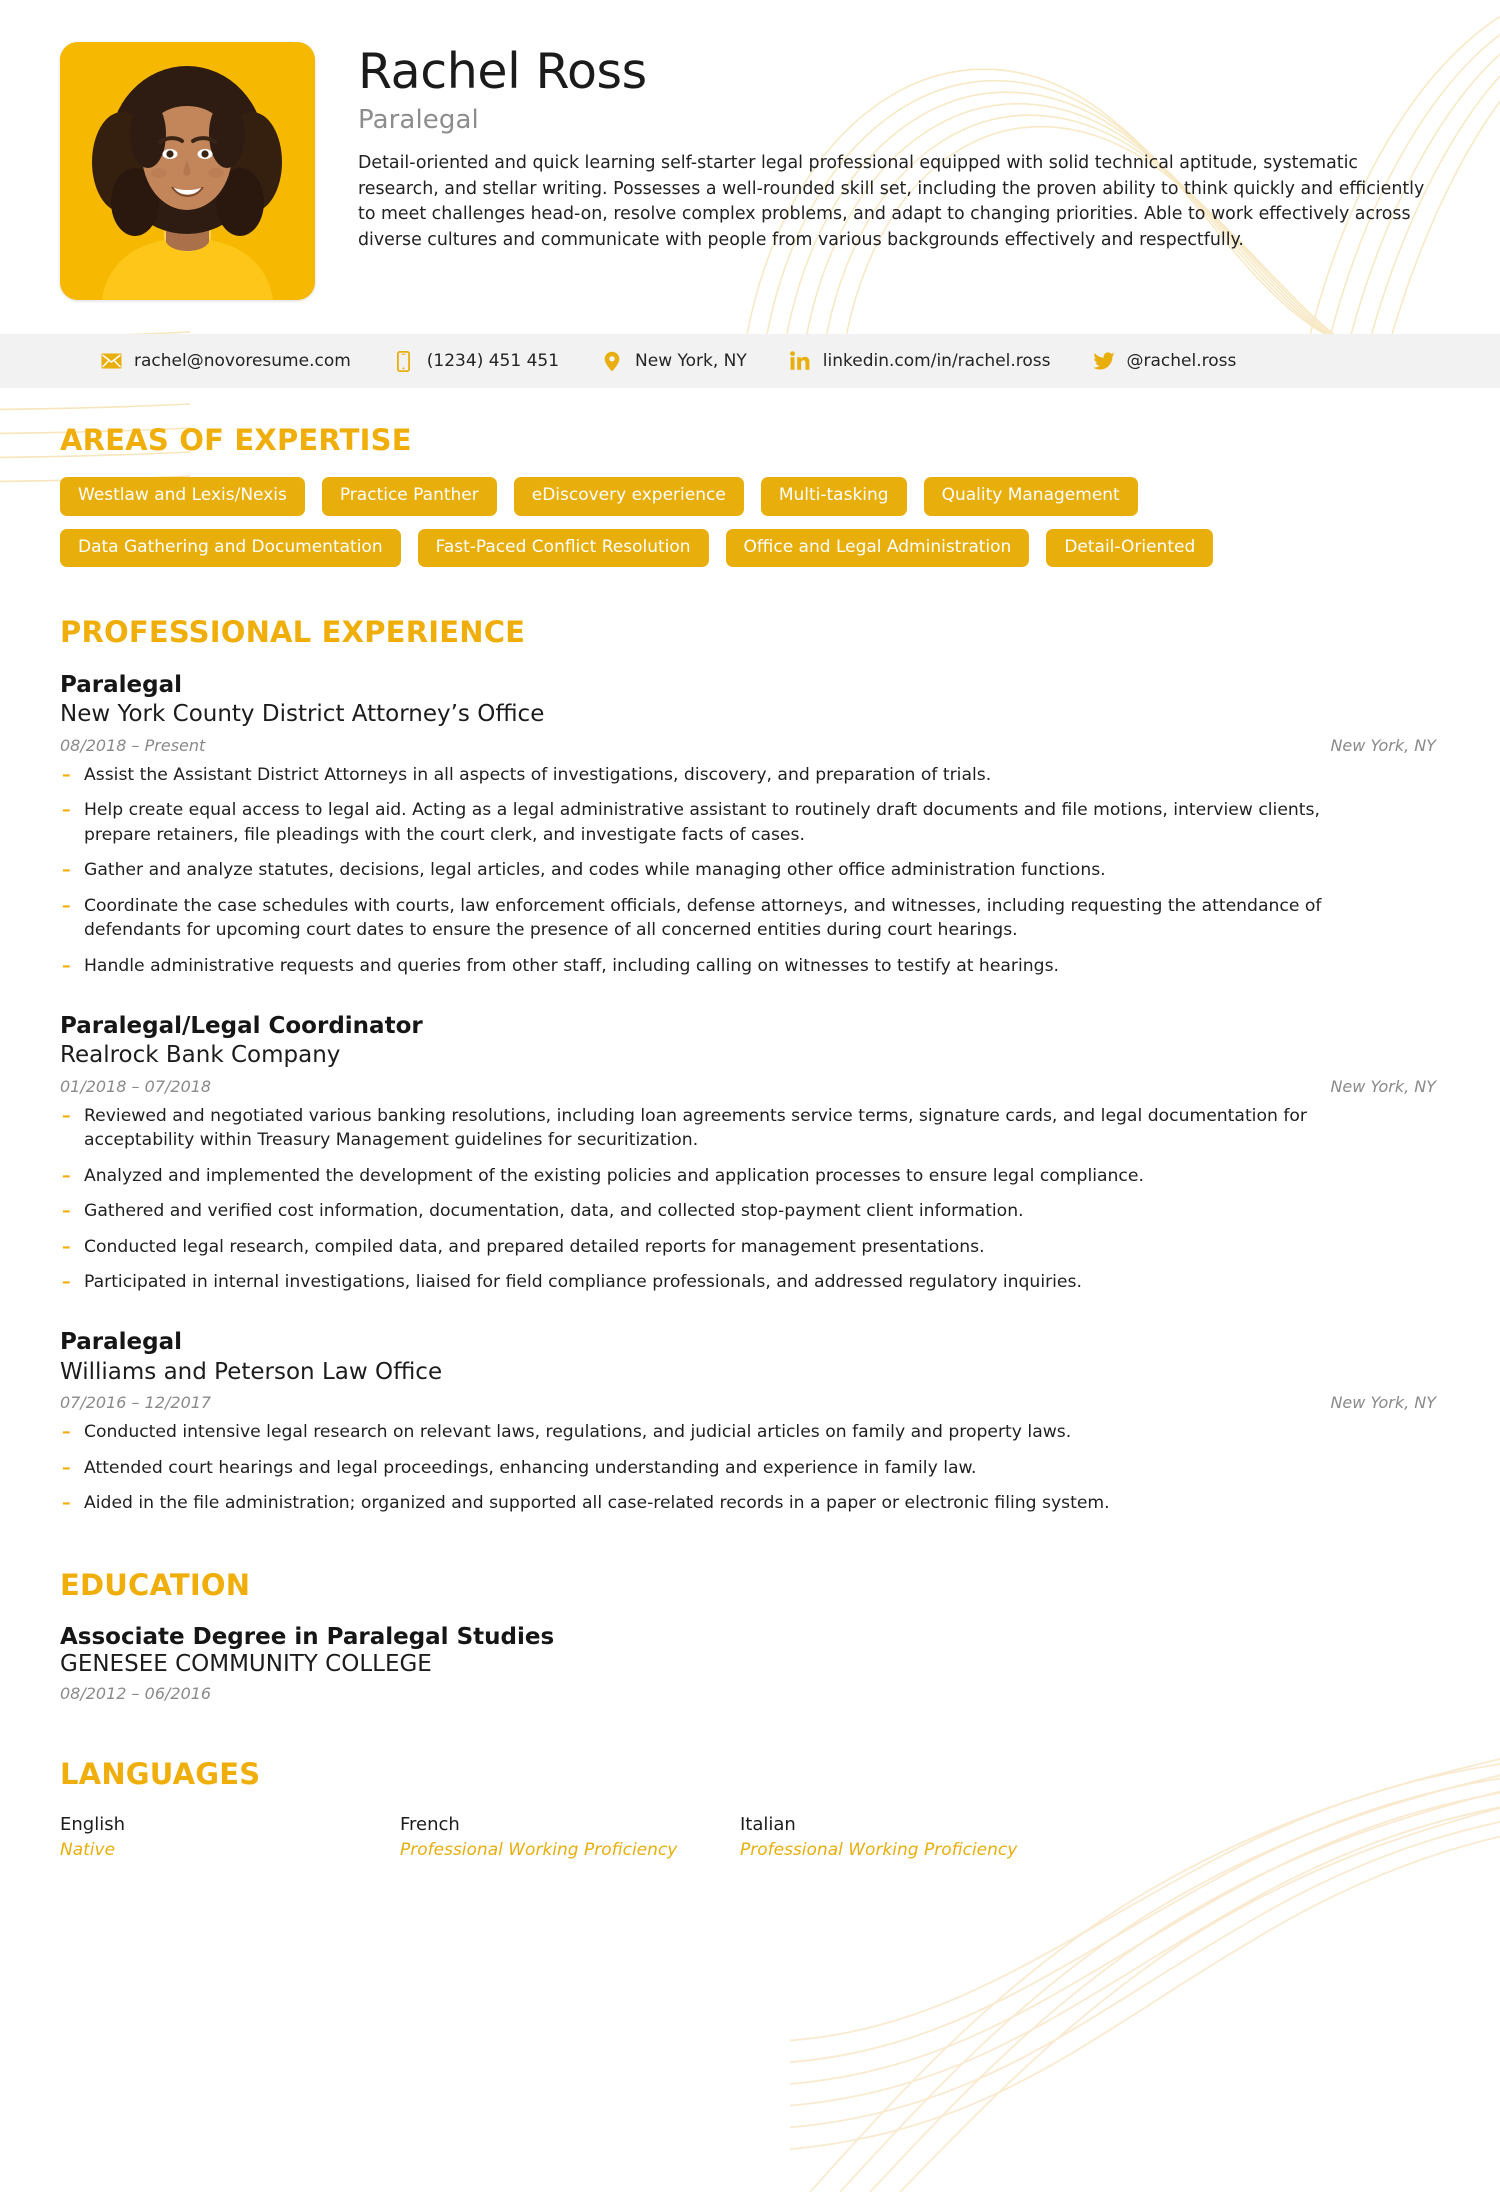 The width and height of the screenshot is (1500, 2192). Describe the element at coordinates (768, 1824) in the screenshot. I see `language-name: Italian` at that location.